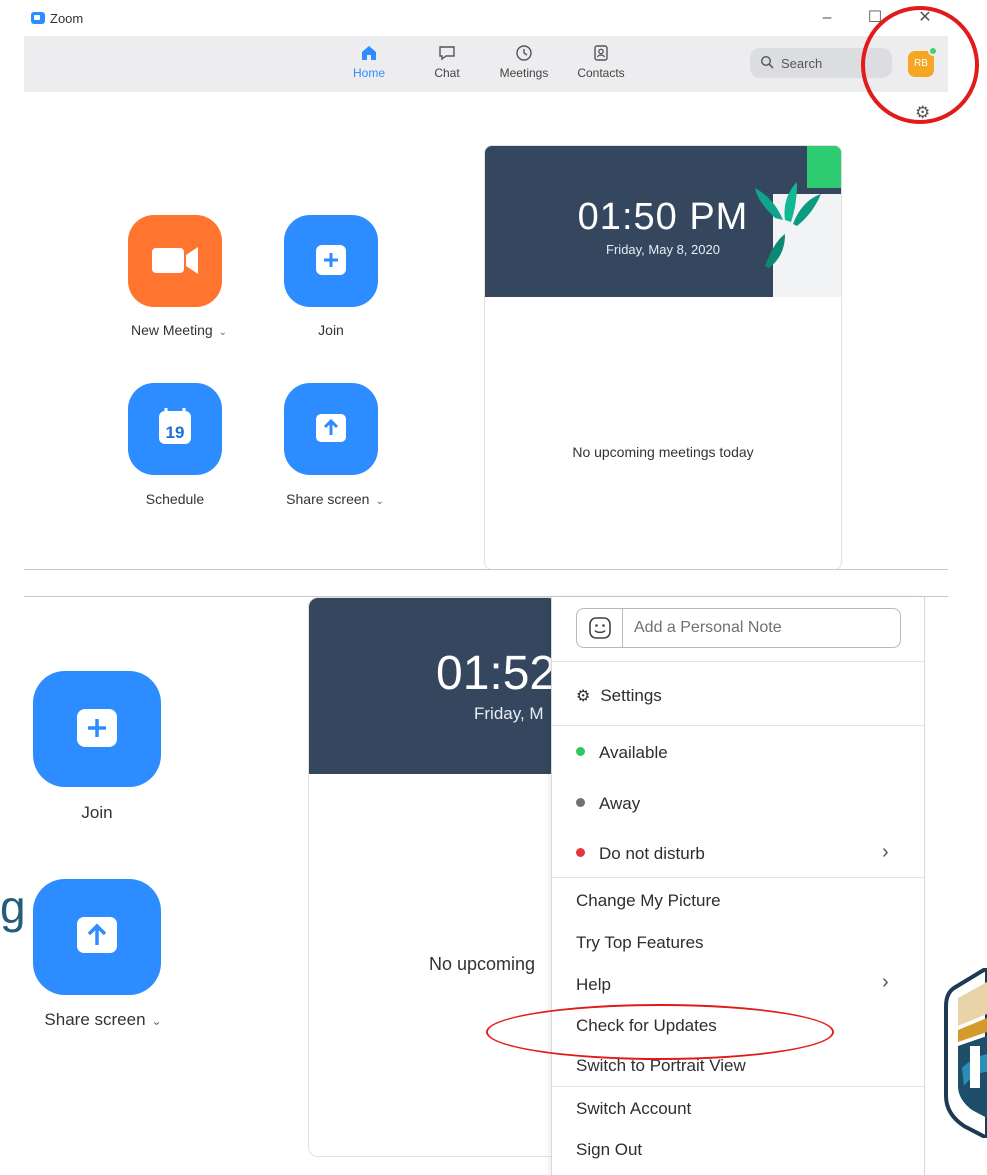  Describe the element at coordinates (38, 18) in the screenshot. I see `zoom-logo-icon` at that location.